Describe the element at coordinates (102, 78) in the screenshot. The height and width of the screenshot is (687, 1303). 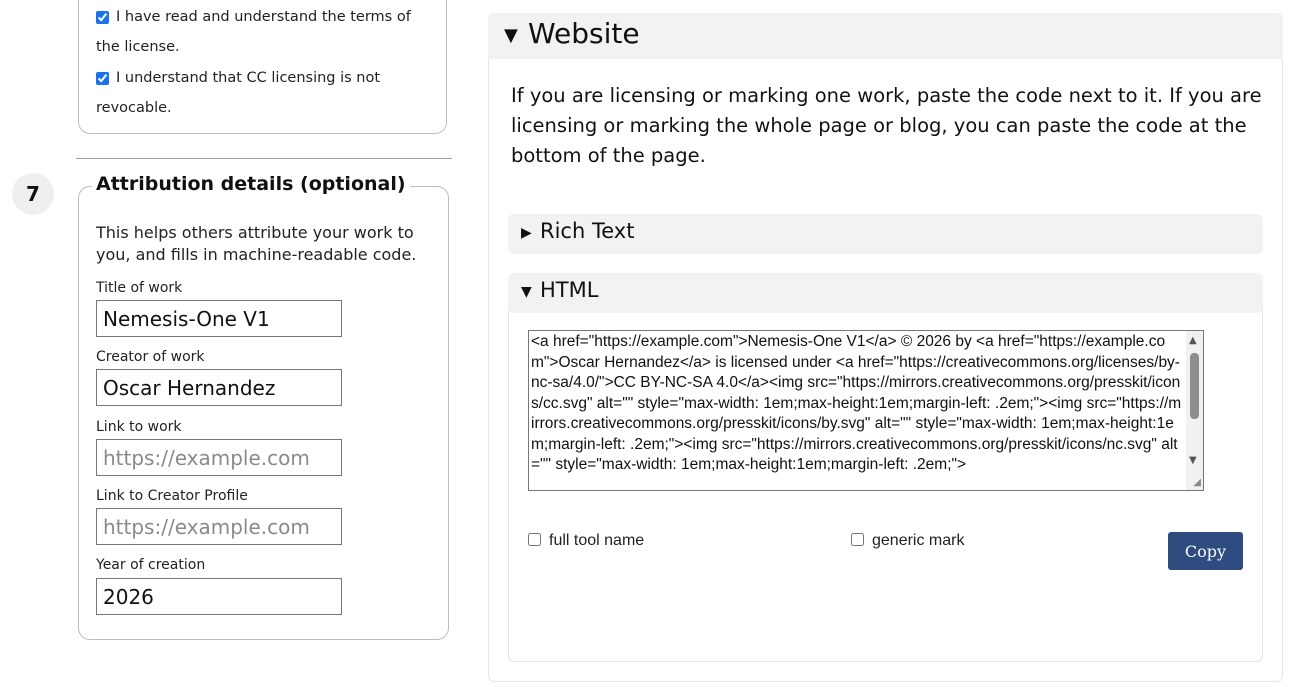
I see `not-revocable-checkbox` at that location.